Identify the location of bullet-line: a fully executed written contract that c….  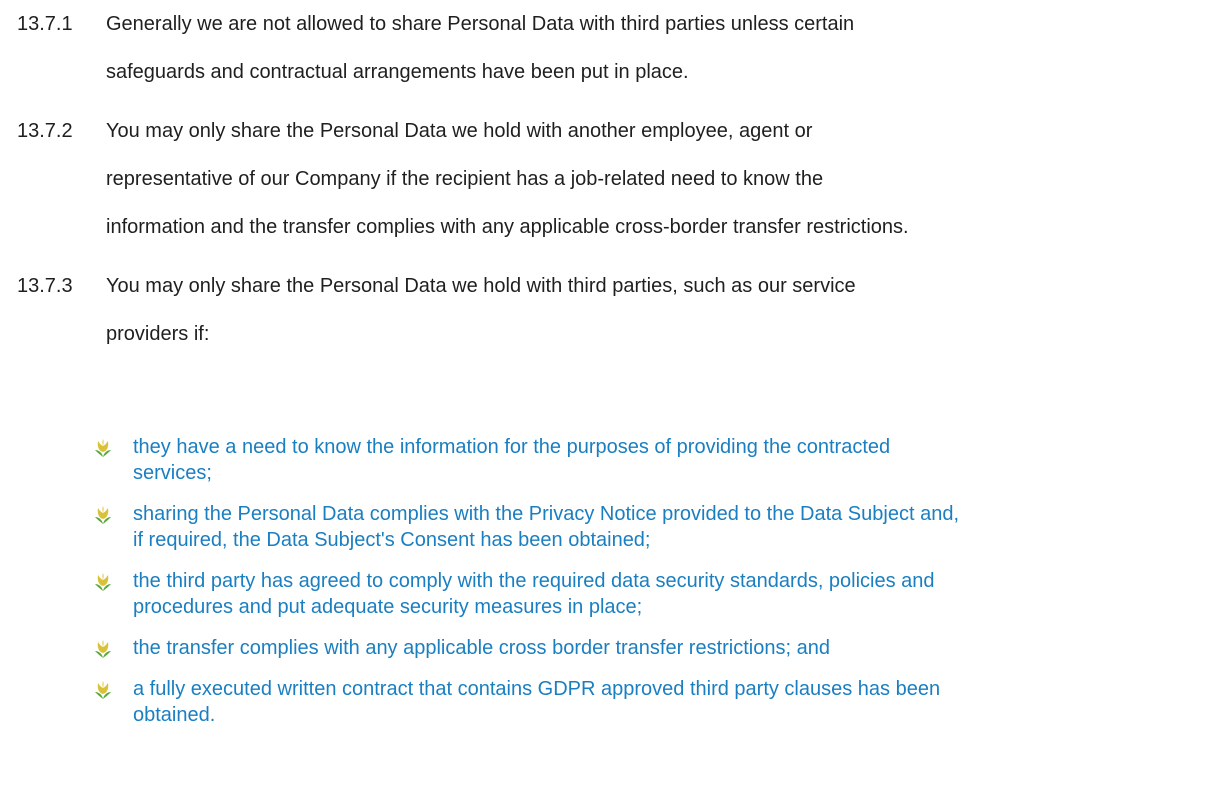
(537, 689).